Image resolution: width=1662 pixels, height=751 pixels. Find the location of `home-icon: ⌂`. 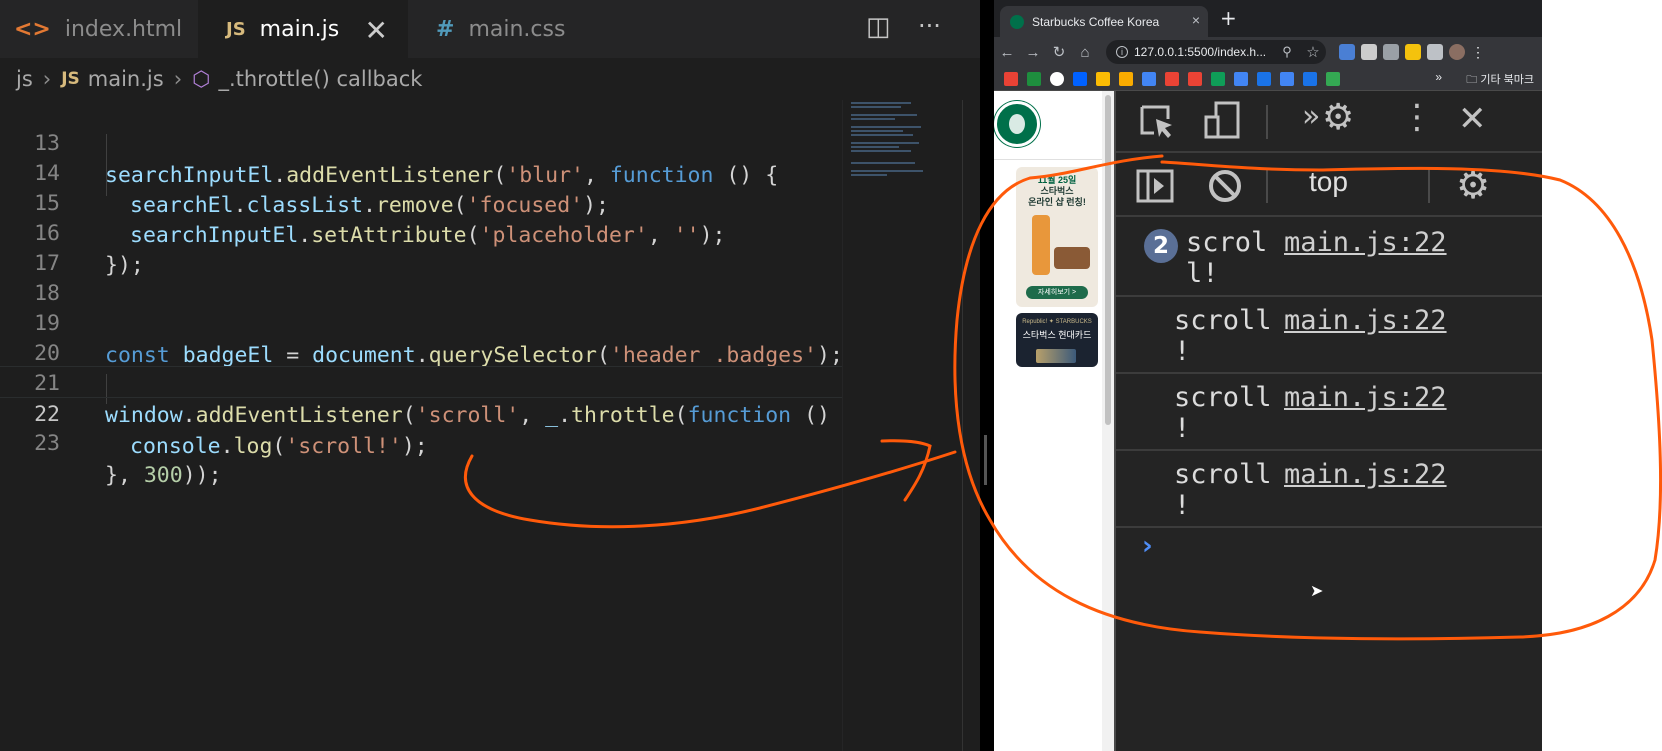

home-icon: ⌂ is located at coordinates (1085, 52).